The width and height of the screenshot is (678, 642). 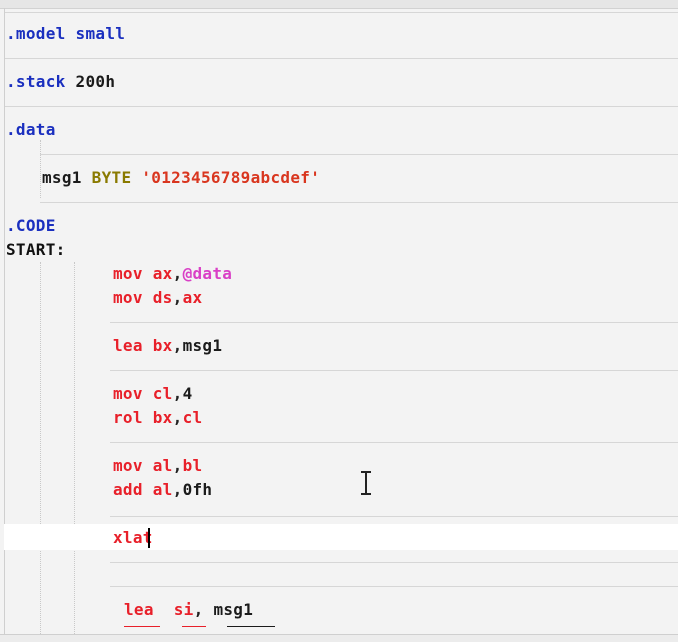 What do you see at coordinates (339, 4) in the screenshot?
I see `editor-top-band` at bounding box center [339, 4].